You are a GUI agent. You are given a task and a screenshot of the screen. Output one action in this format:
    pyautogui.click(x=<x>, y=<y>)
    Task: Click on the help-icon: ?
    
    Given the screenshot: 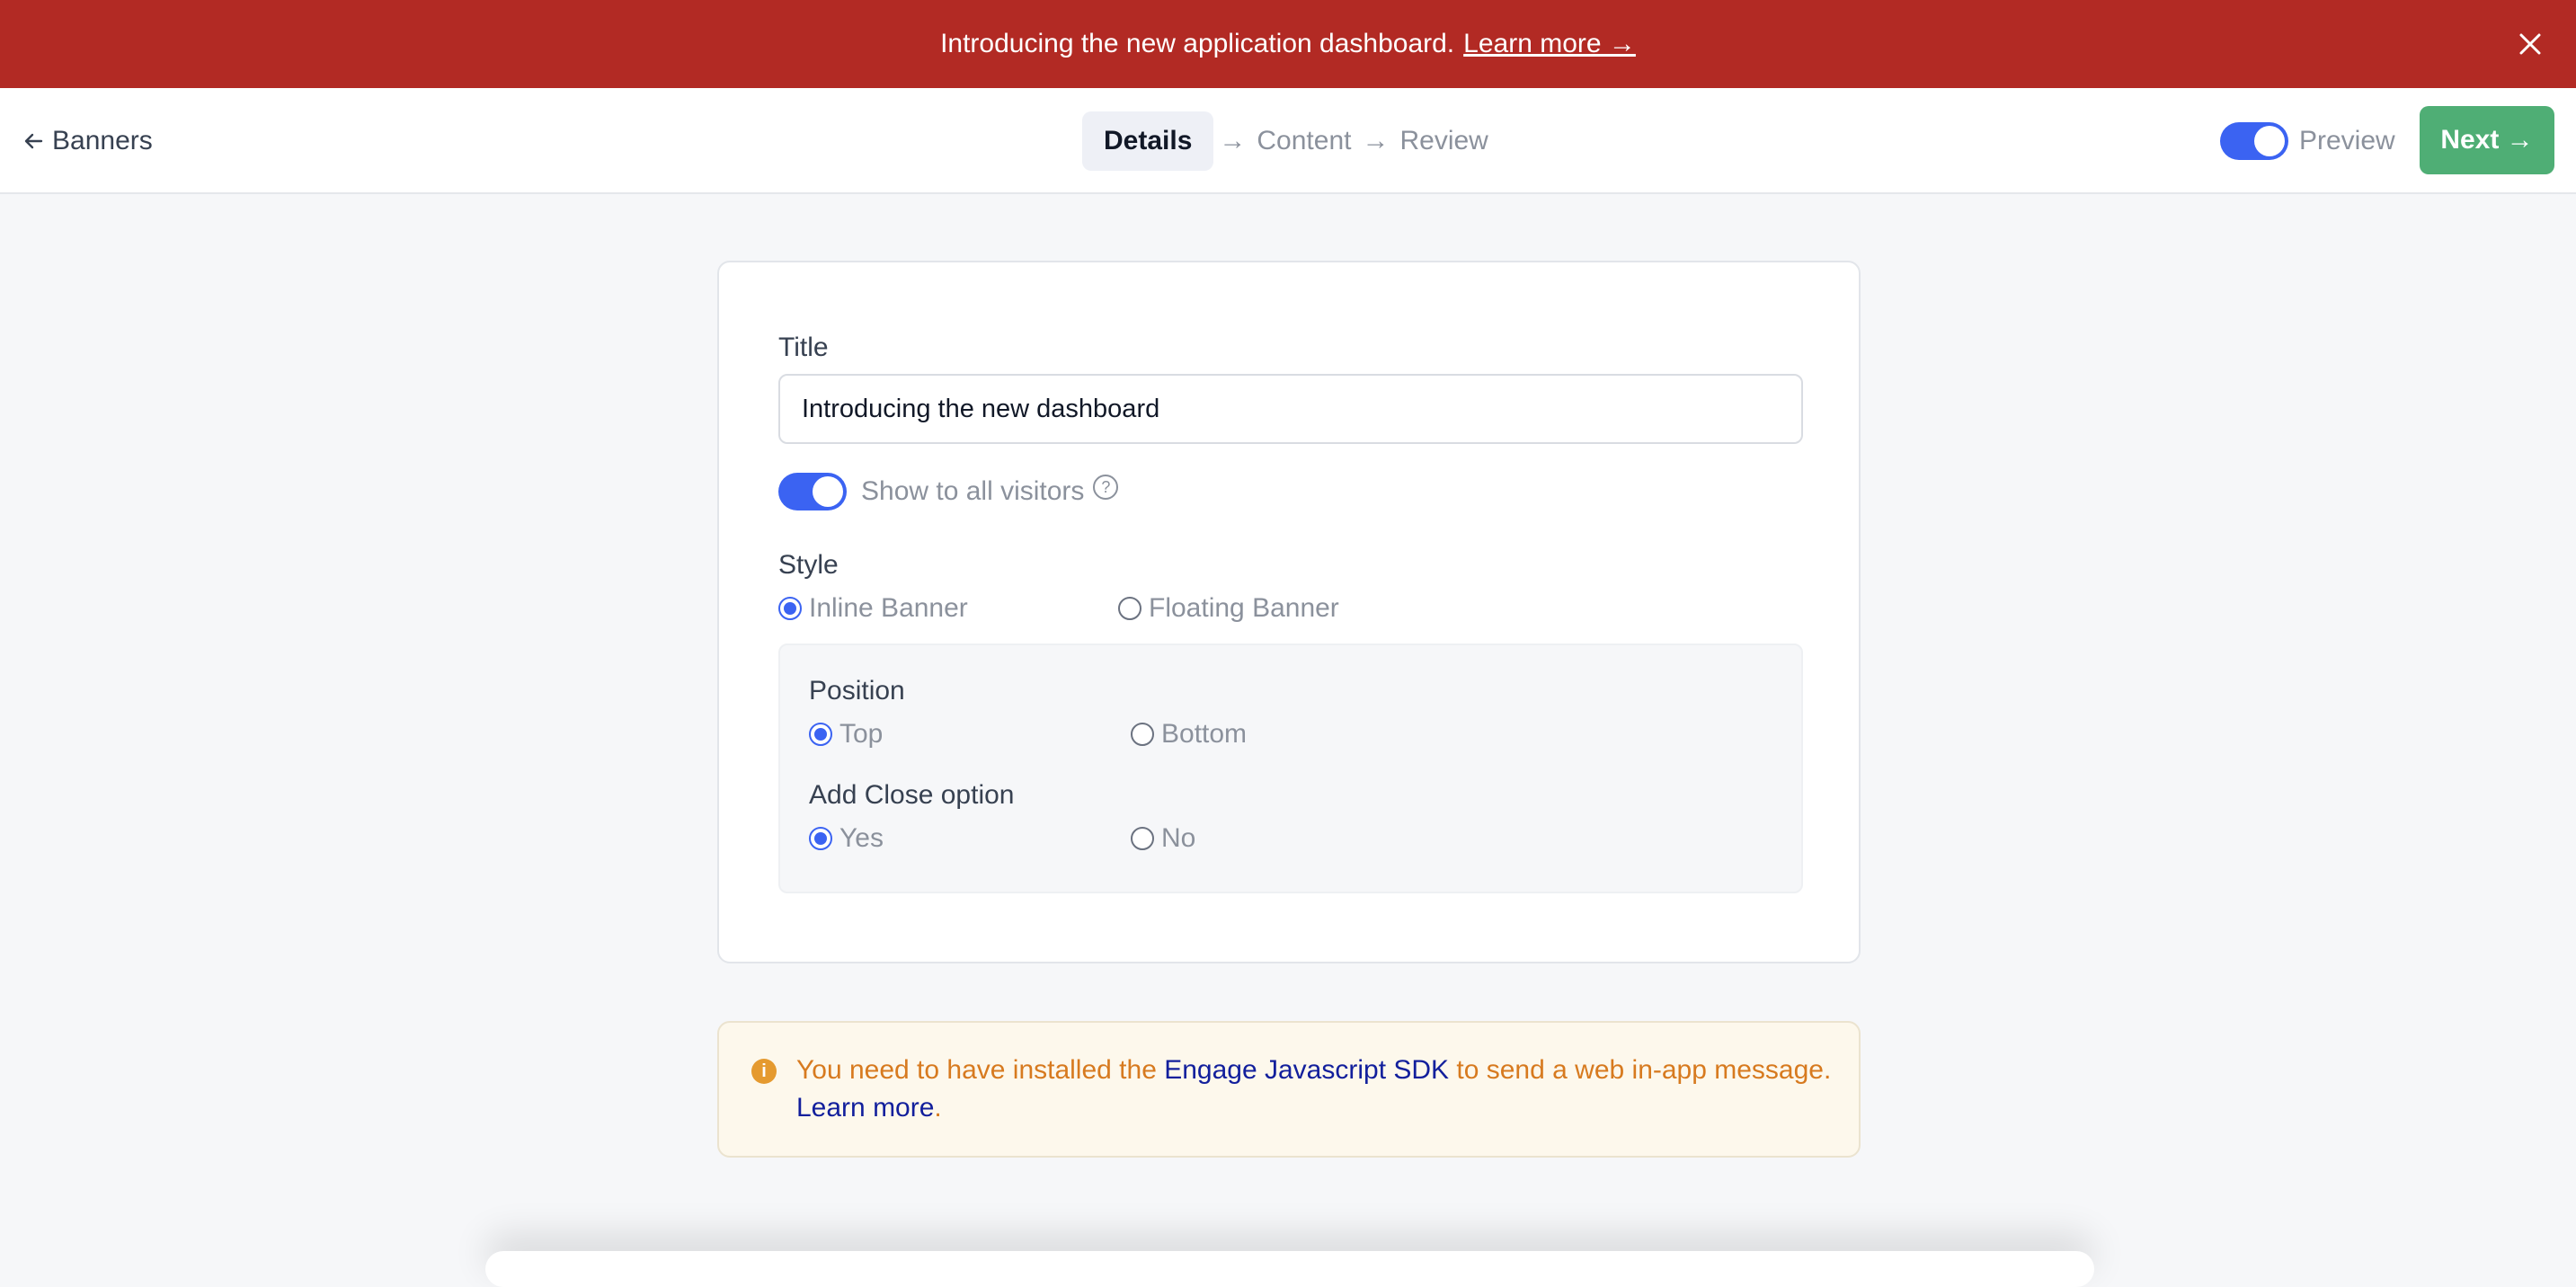 What is the action you would take?
    pyautogui.click(x=1106, y=487)
    